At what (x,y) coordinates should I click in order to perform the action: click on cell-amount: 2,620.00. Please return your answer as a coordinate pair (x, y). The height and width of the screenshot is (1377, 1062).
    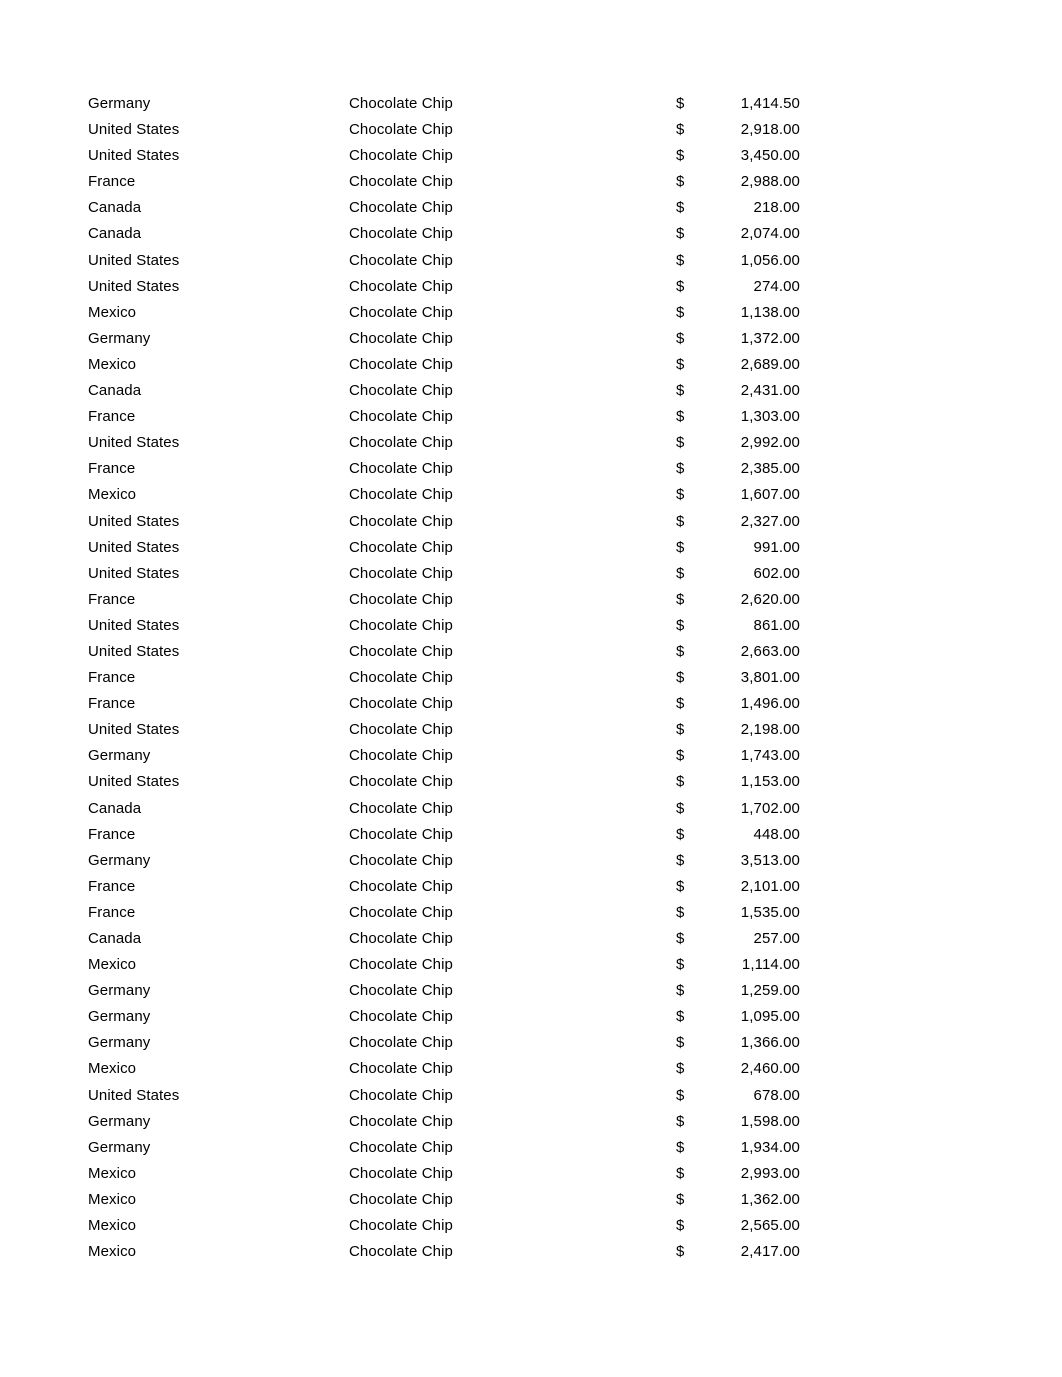
    Looking at the image, I should click on (770, 599).